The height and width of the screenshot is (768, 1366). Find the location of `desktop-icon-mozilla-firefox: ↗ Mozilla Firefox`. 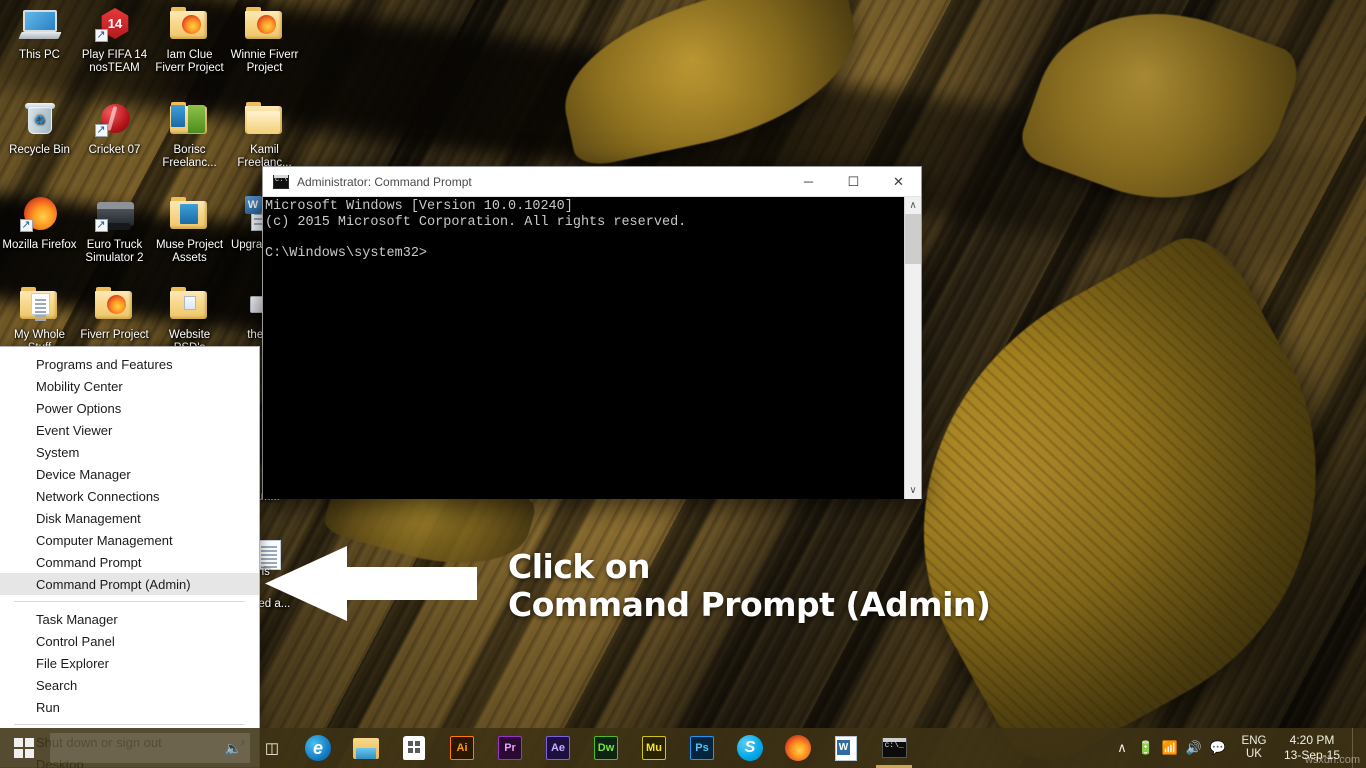

desktop-icon-mozilla-firefox: ↗ Mozilla Firefox is located at coordinates (39, 223).